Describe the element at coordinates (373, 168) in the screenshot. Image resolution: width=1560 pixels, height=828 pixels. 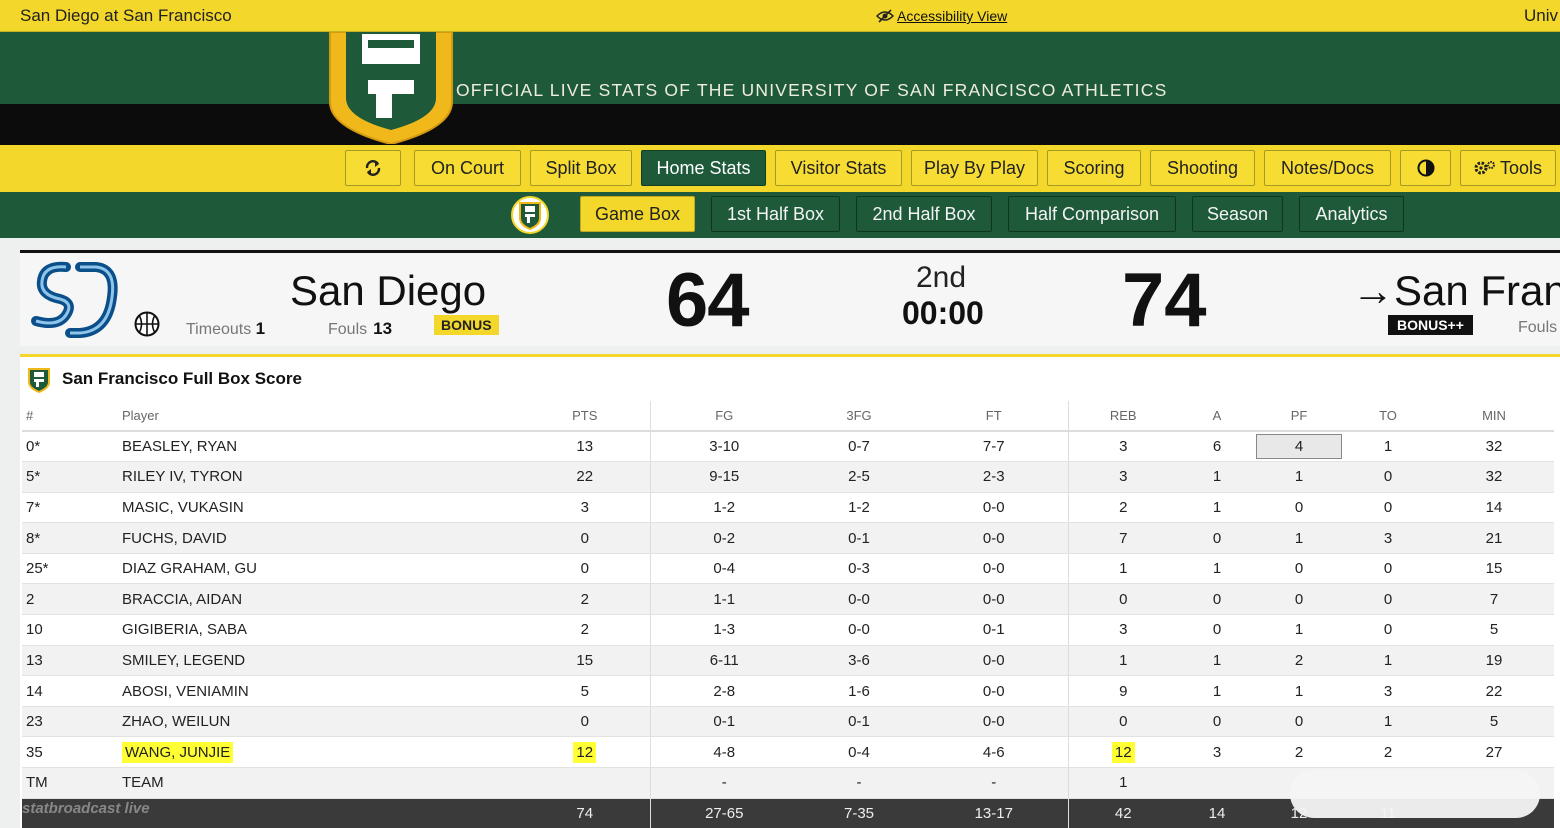
I see `refresh-button` at that location.